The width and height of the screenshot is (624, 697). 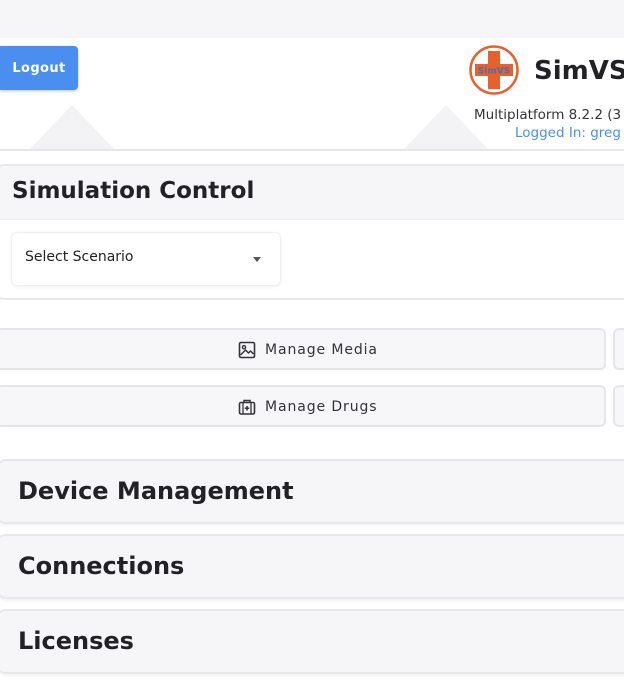 What do you see at coordinates (568, 133) in the screenshot?
I see `logged-in-user: Logged In: greg` at bounding box center [568, 133].